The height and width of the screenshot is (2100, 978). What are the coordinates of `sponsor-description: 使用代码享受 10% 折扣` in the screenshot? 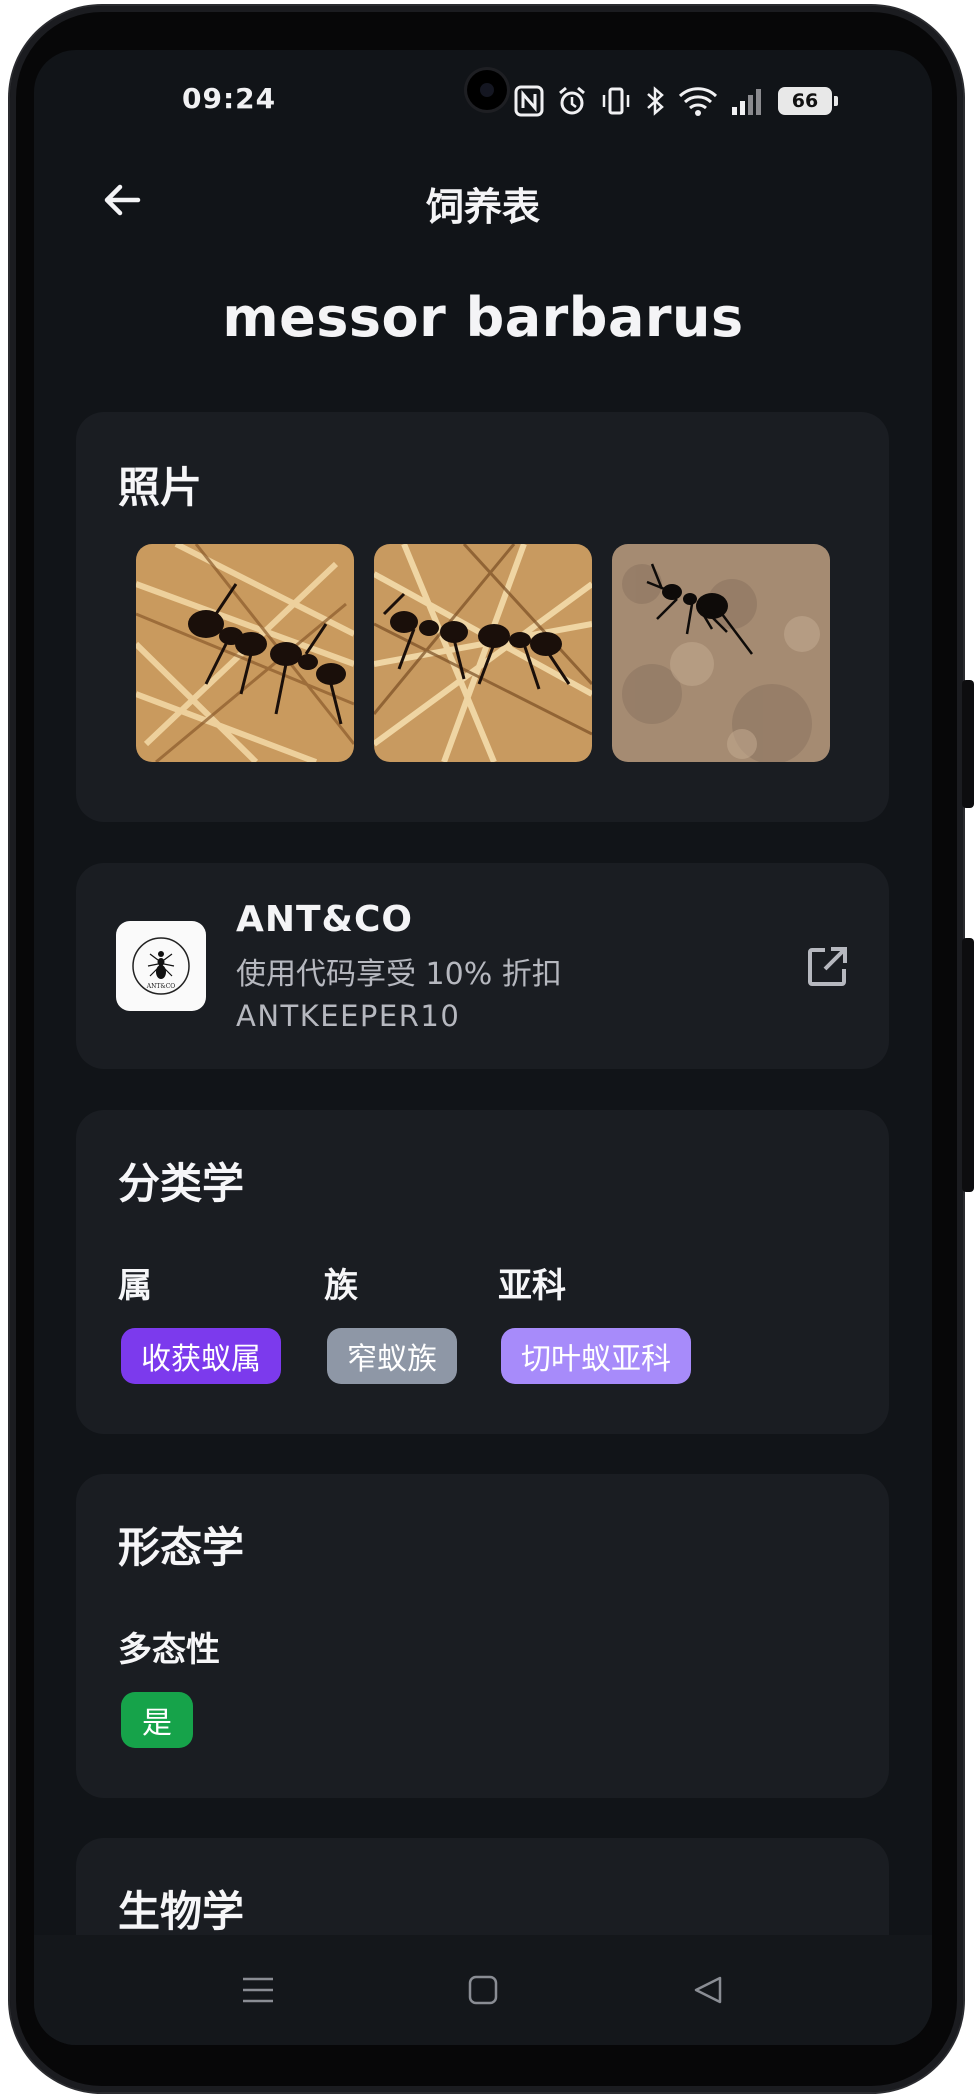 It's located at (399, 974).